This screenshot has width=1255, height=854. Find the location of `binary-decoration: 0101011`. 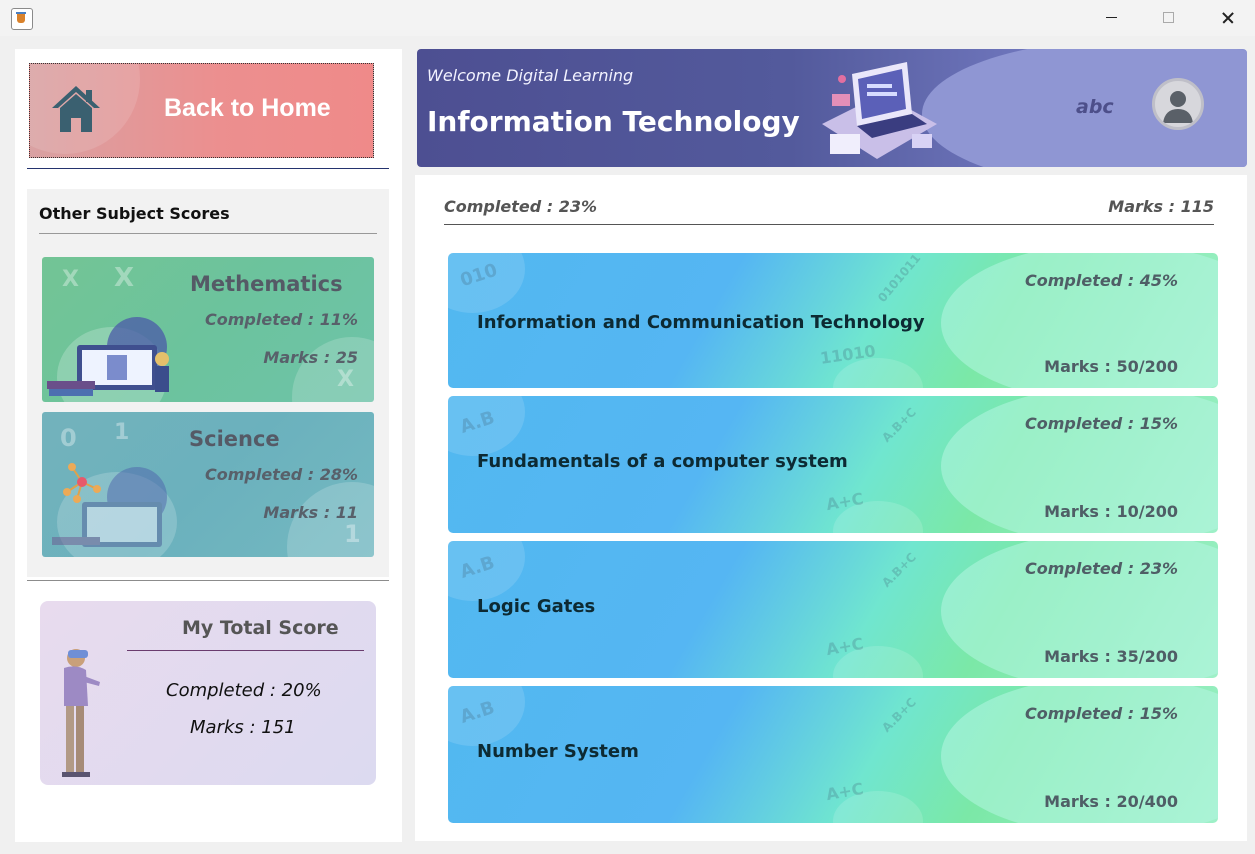

binary-decoration: 0101011 is located at coordinates (899, 279).